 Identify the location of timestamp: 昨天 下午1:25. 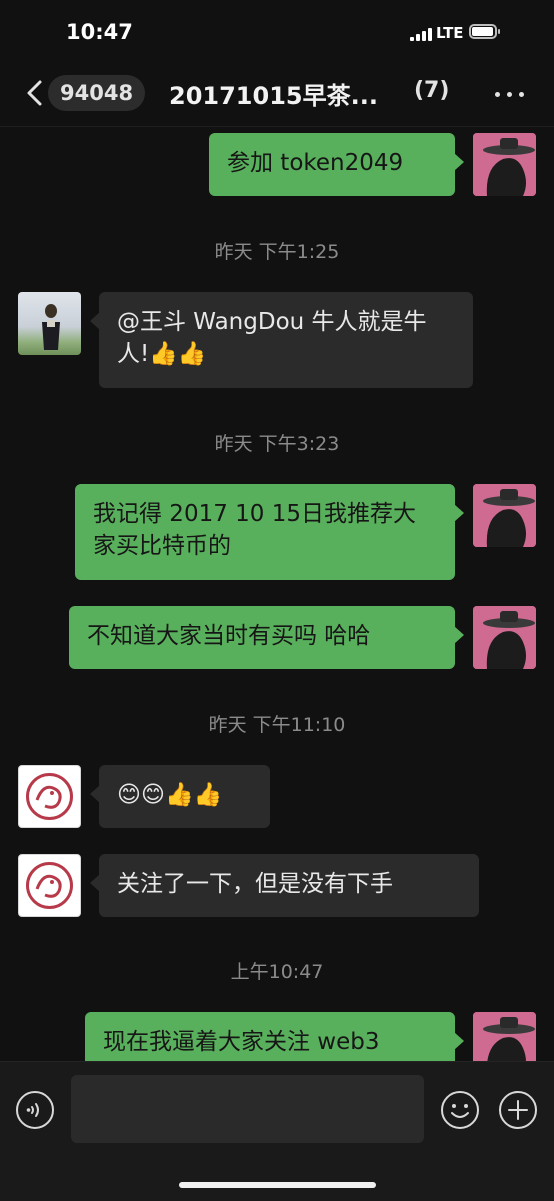
(277, 252).